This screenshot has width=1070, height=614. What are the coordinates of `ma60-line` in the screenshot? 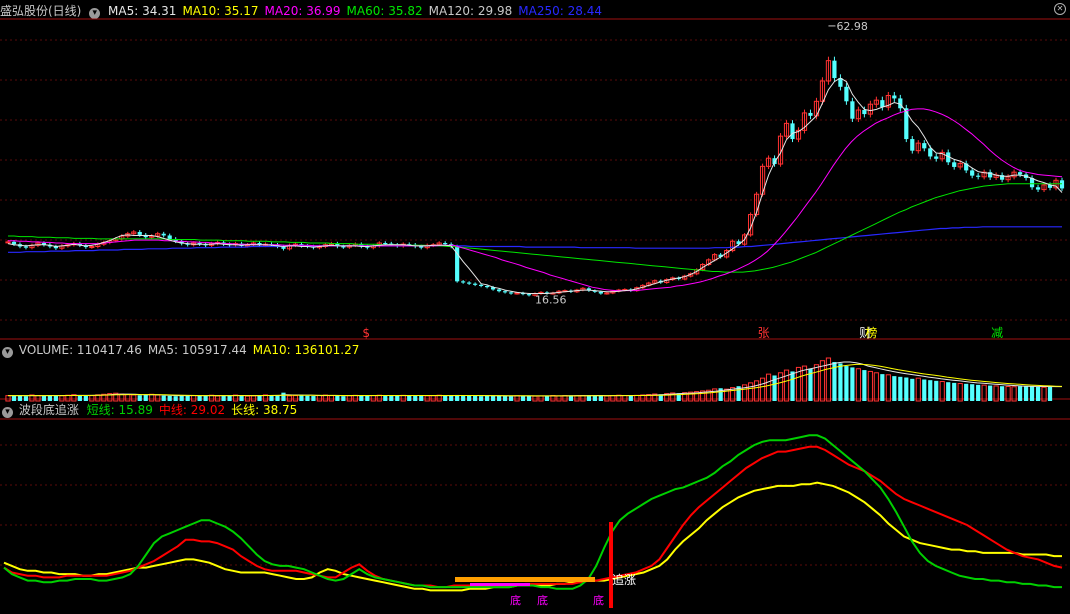 It's located at (535, 228).